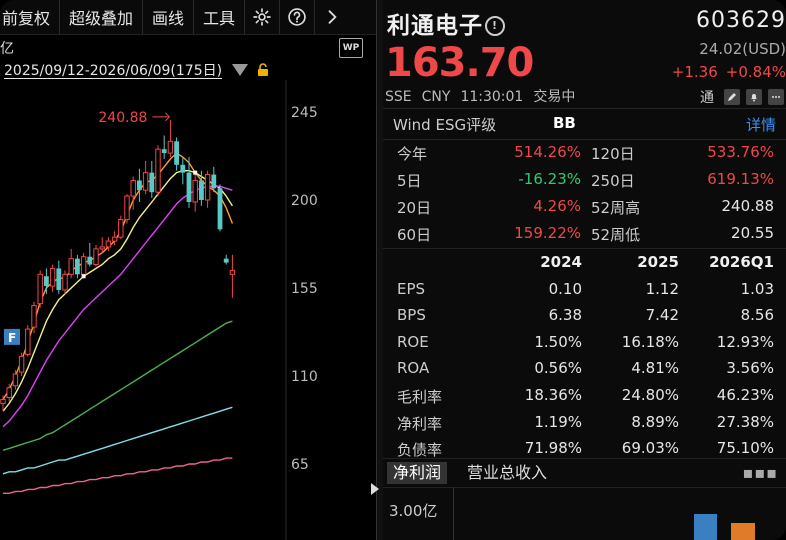 This screenshot has width=786, height=540. Describe the element at coordinates (263, 70) in the screenshot. I see `lock-icon` at that location.